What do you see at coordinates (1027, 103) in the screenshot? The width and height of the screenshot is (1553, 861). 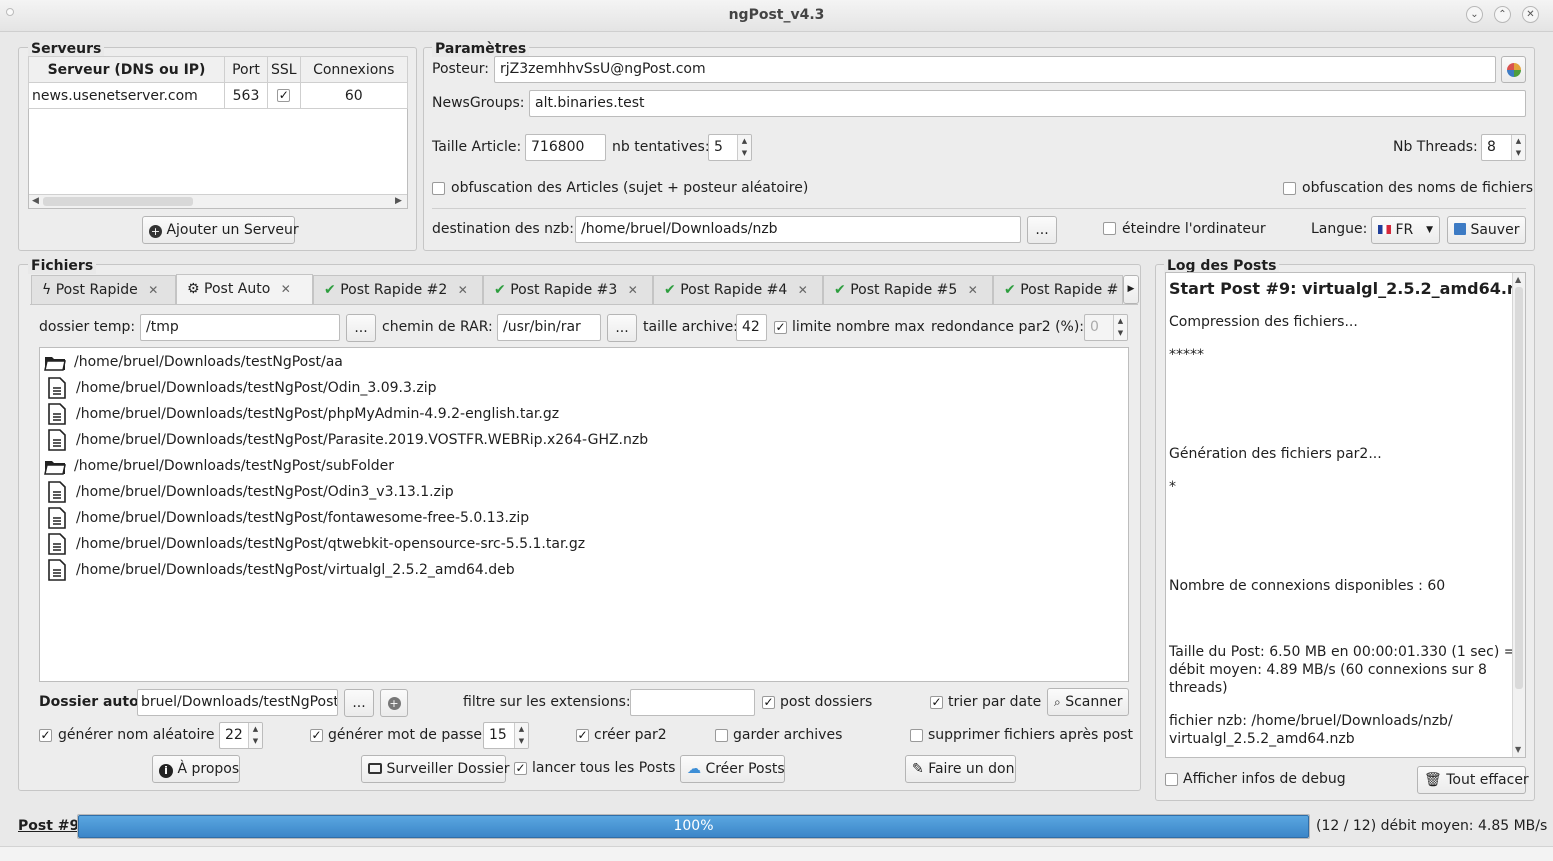 I see `newsgroups-input: alt.binaries.test` at bounding box center [1027, 103].